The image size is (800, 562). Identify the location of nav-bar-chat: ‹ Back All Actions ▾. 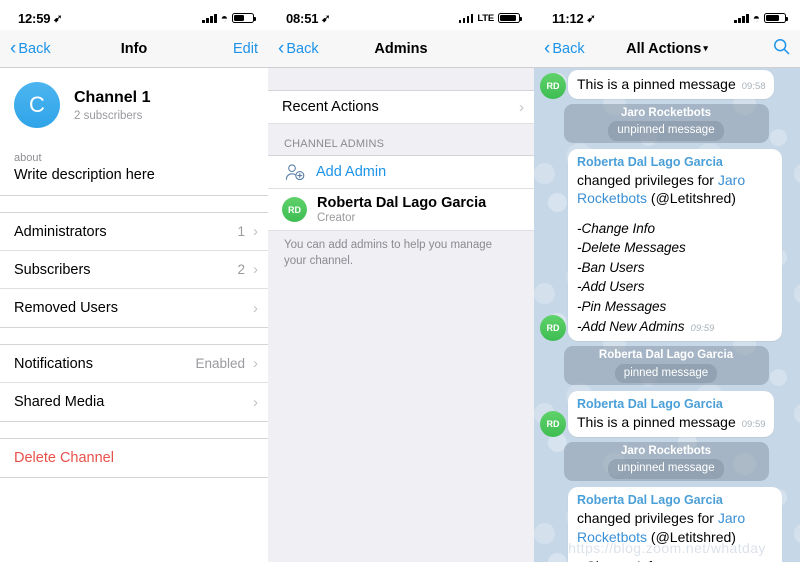
(667, 49).